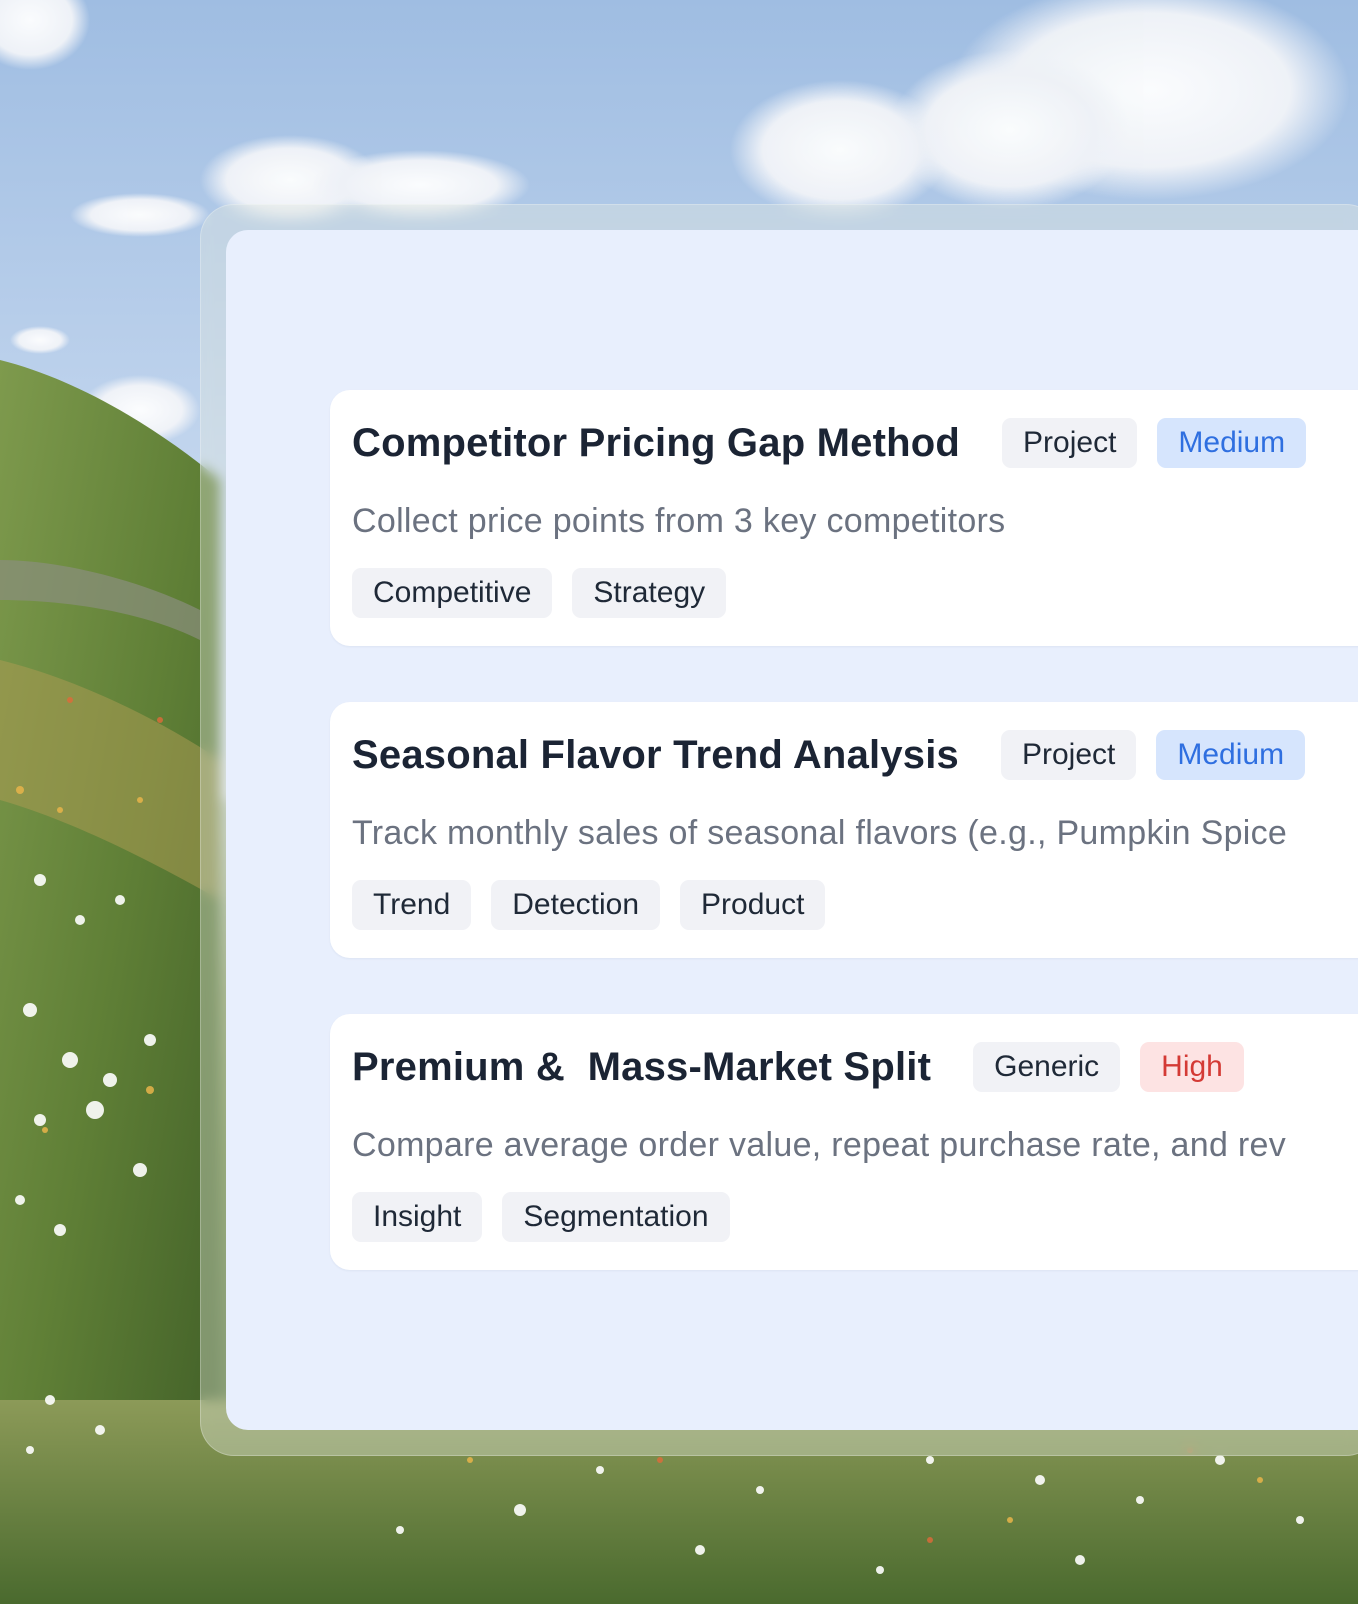 The image size is (1358, 1604). I want to click on card-title: Premium & Mass-Market Split, so click(642, 1066).